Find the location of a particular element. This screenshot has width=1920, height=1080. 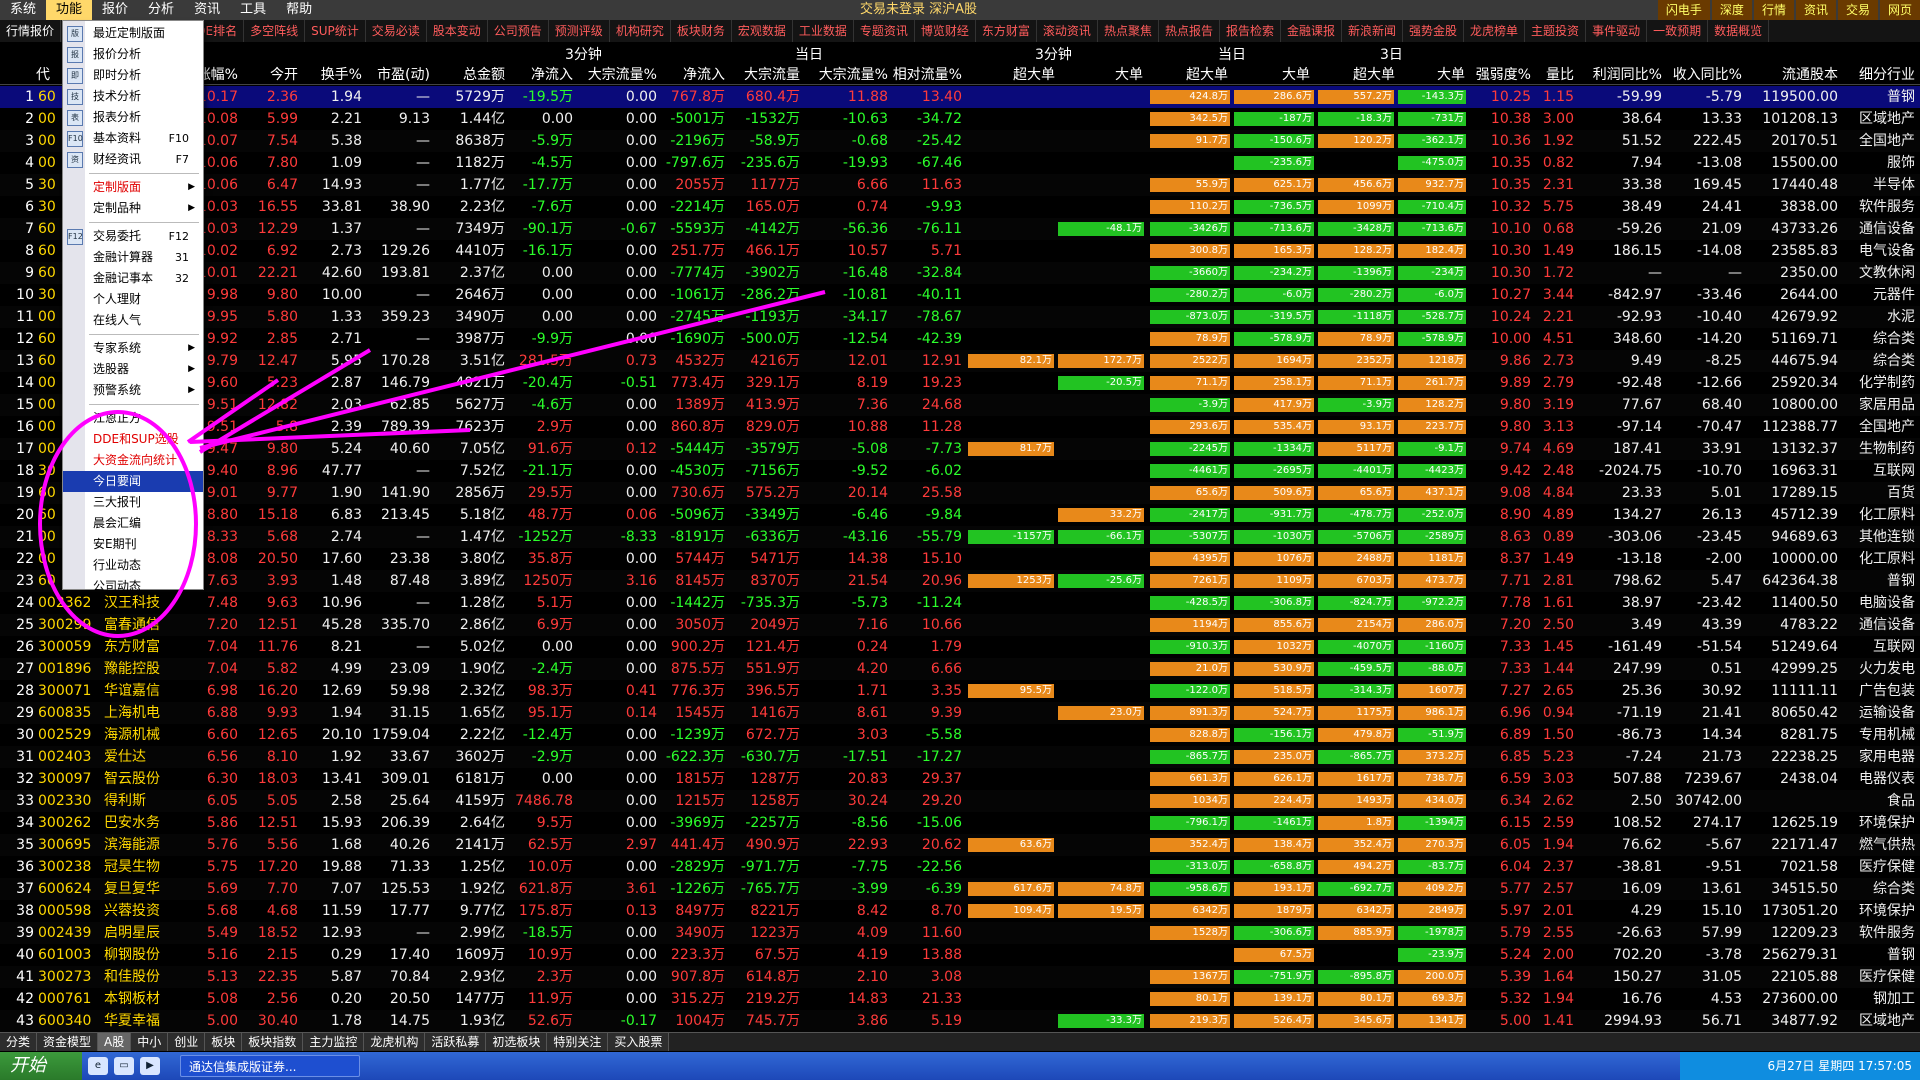

col-header-11: 相对流量% is located at coordinates (917, 74).